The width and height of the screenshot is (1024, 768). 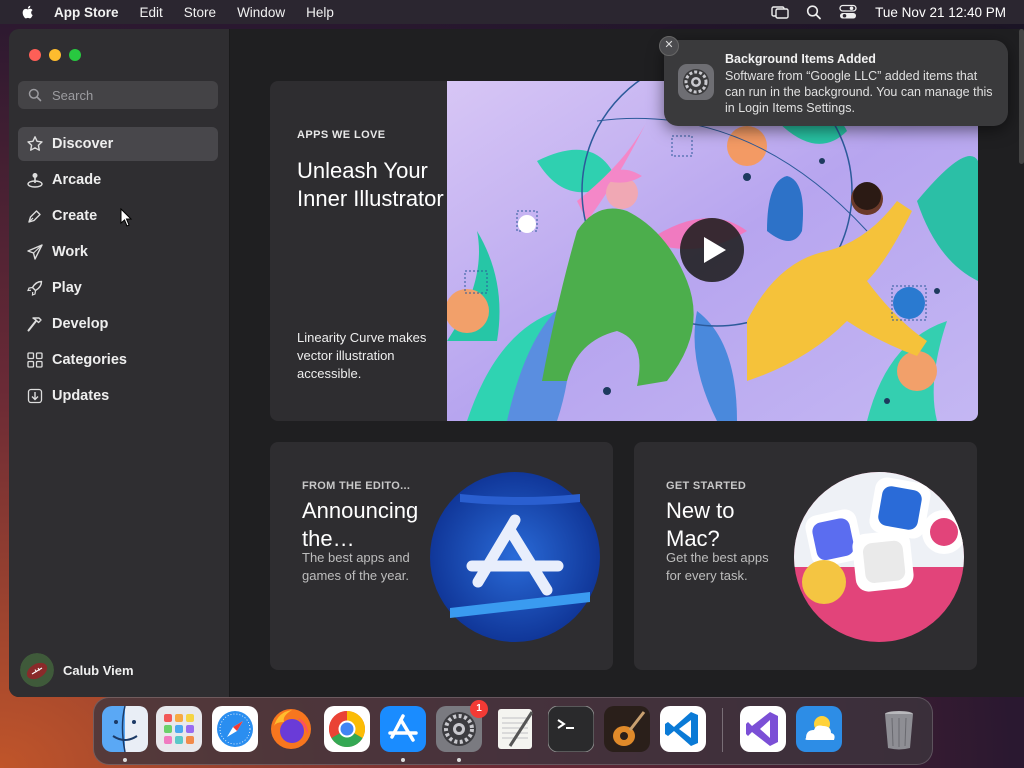 I want to click on hero-title: Unleash Your Inner Illustrator, so click(x=370, y=184).